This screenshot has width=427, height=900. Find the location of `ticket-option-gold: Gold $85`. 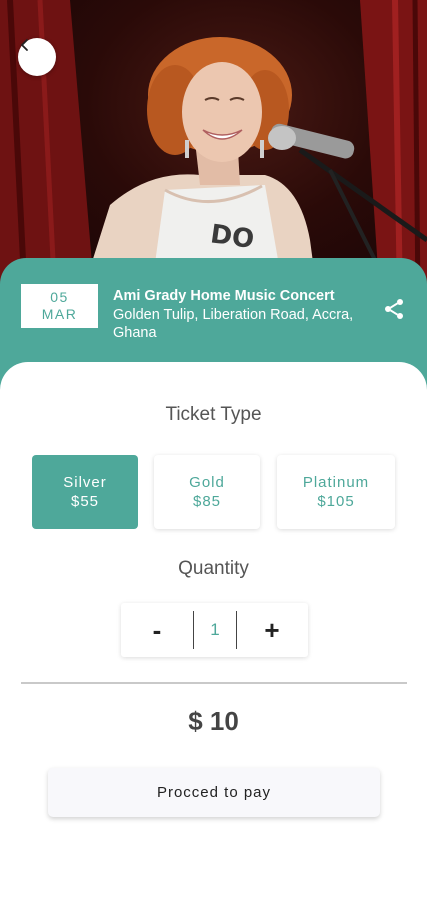

ticket-option-gold: Gold $85 is located at coordinates (207, 492).